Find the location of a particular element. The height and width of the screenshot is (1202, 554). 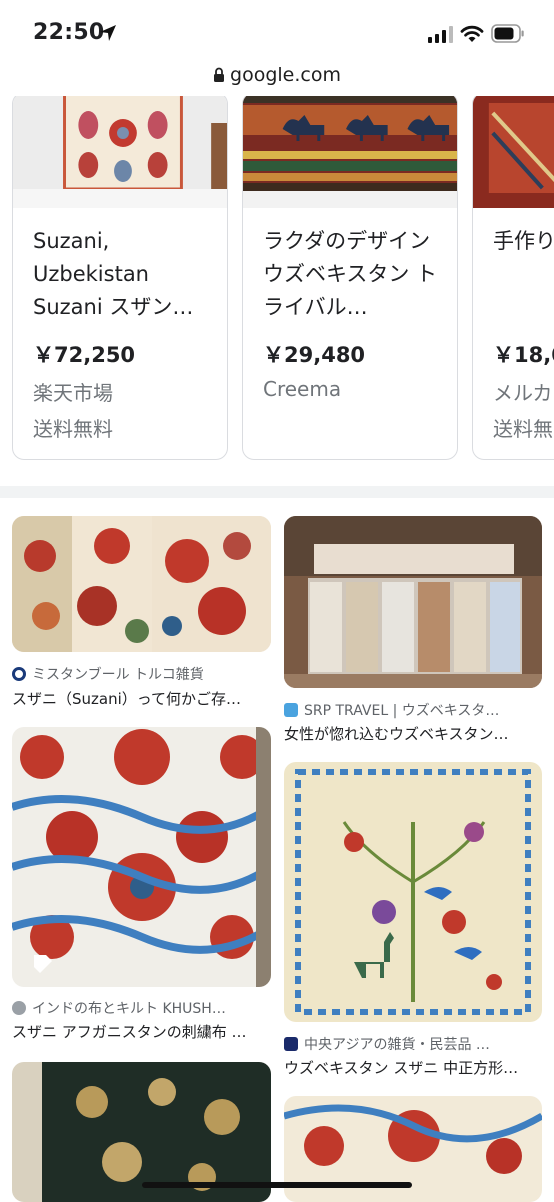

image-source: ミスタンブール トルコ雑貨 is located at coordinates (134, 674).